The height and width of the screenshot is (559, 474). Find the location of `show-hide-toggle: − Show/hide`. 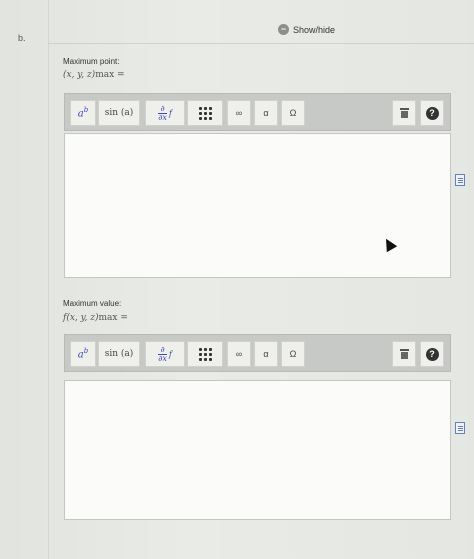

show-hide-toggle: − Show/hide is located at coordinates (306, 29).